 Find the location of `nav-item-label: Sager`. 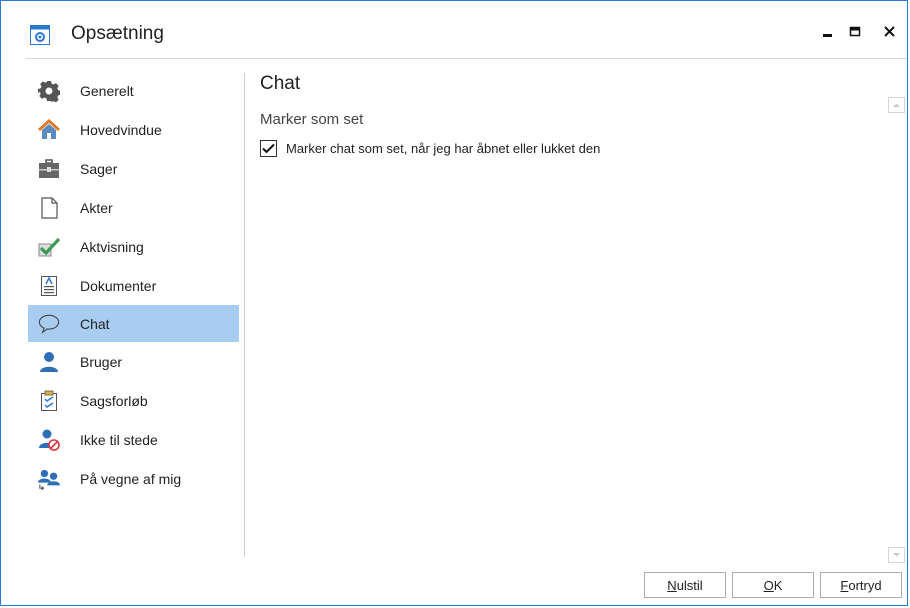

nav-item-label: Sager is located at coordinates (99, 168).